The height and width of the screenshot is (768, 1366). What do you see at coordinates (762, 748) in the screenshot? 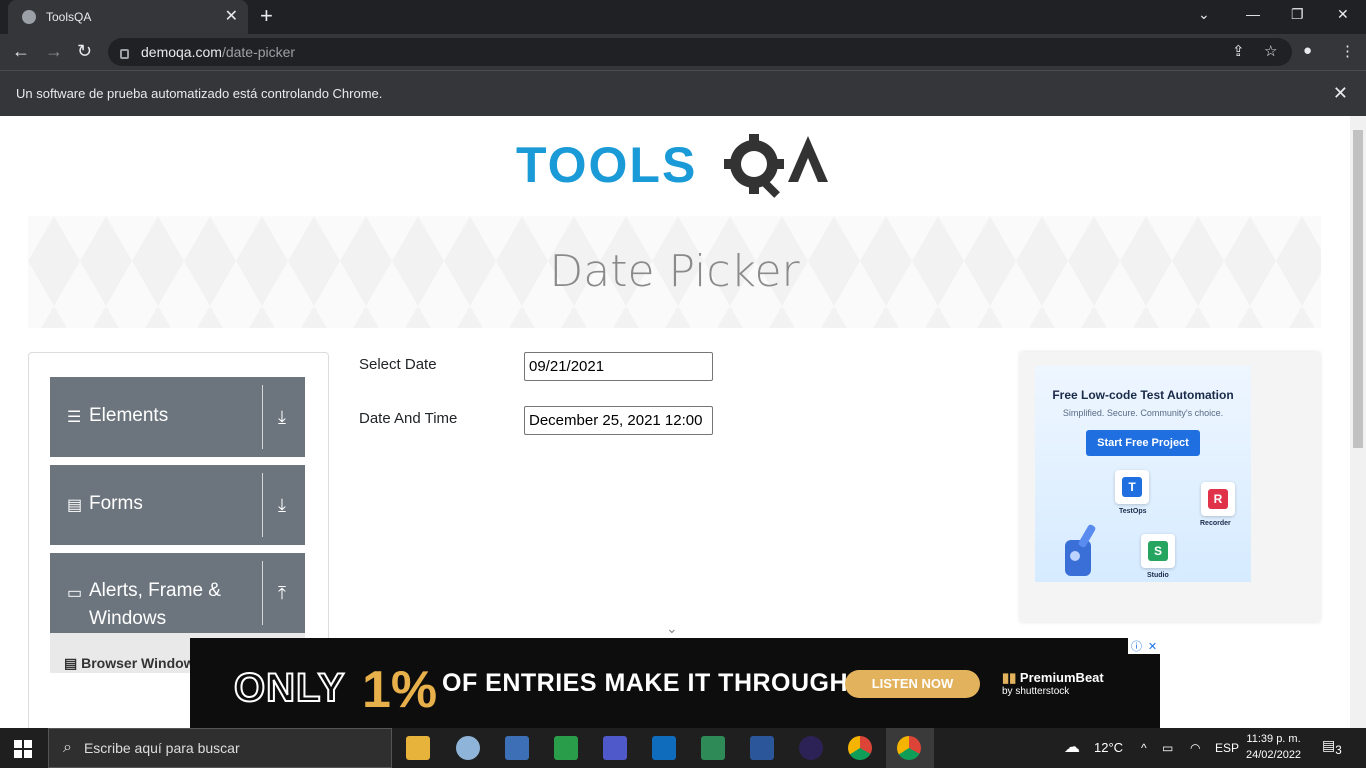
I see `word-icon` at bounding box center [762, 748].